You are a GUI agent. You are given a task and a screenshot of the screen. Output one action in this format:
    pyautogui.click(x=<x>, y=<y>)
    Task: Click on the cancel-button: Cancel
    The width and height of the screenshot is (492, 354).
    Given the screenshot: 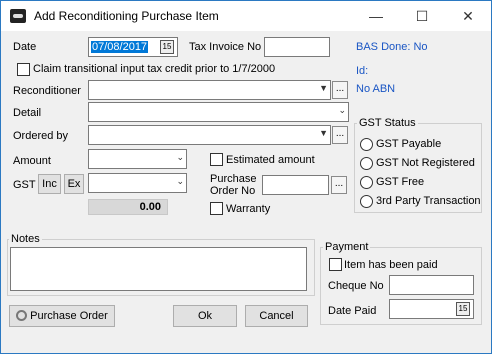 What is the action you would take?
    pyautogui.click(x=276, y=316)
    